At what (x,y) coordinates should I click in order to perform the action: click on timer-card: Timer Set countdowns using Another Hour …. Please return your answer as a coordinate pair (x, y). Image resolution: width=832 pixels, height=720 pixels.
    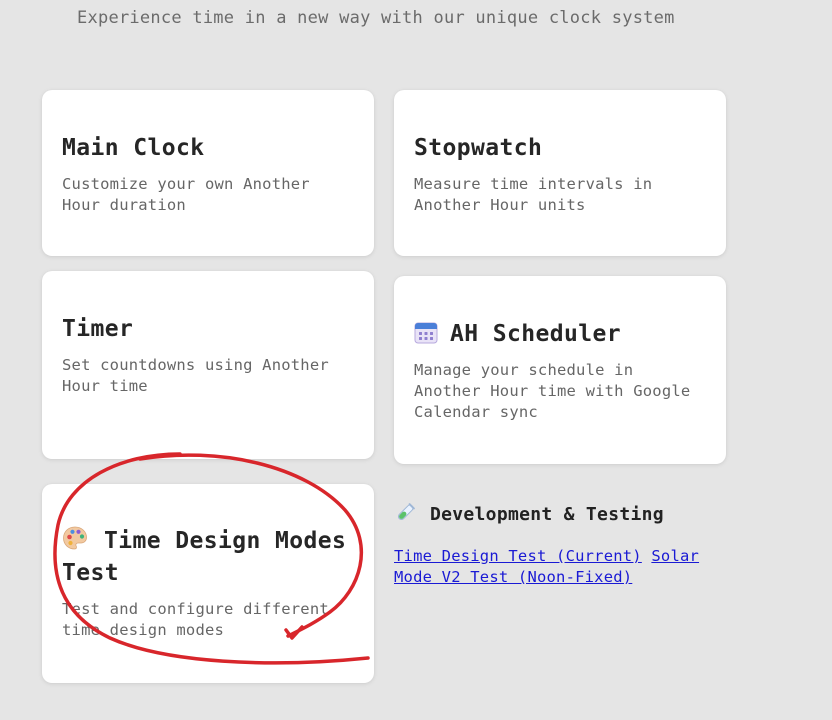
    Looking at the image, I should click on (208, 365).